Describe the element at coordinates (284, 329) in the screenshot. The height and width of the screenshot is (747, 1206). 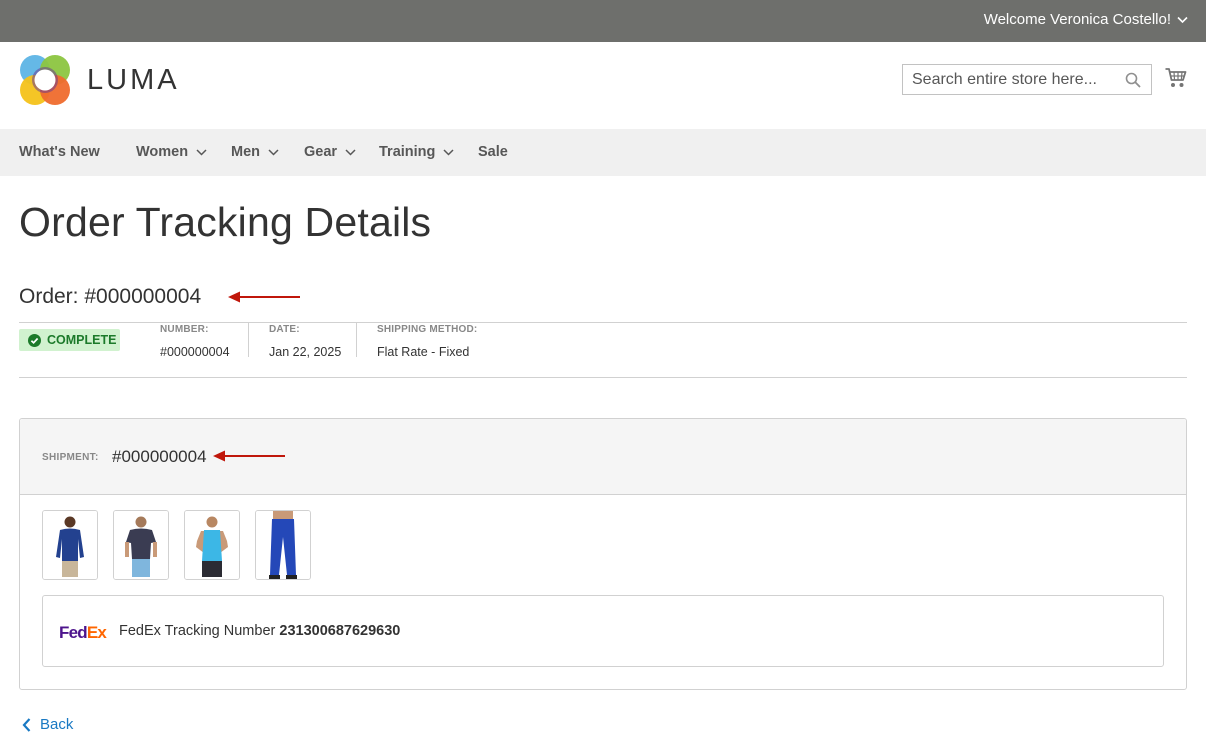
I see `meta-label: DATE:` at that location.